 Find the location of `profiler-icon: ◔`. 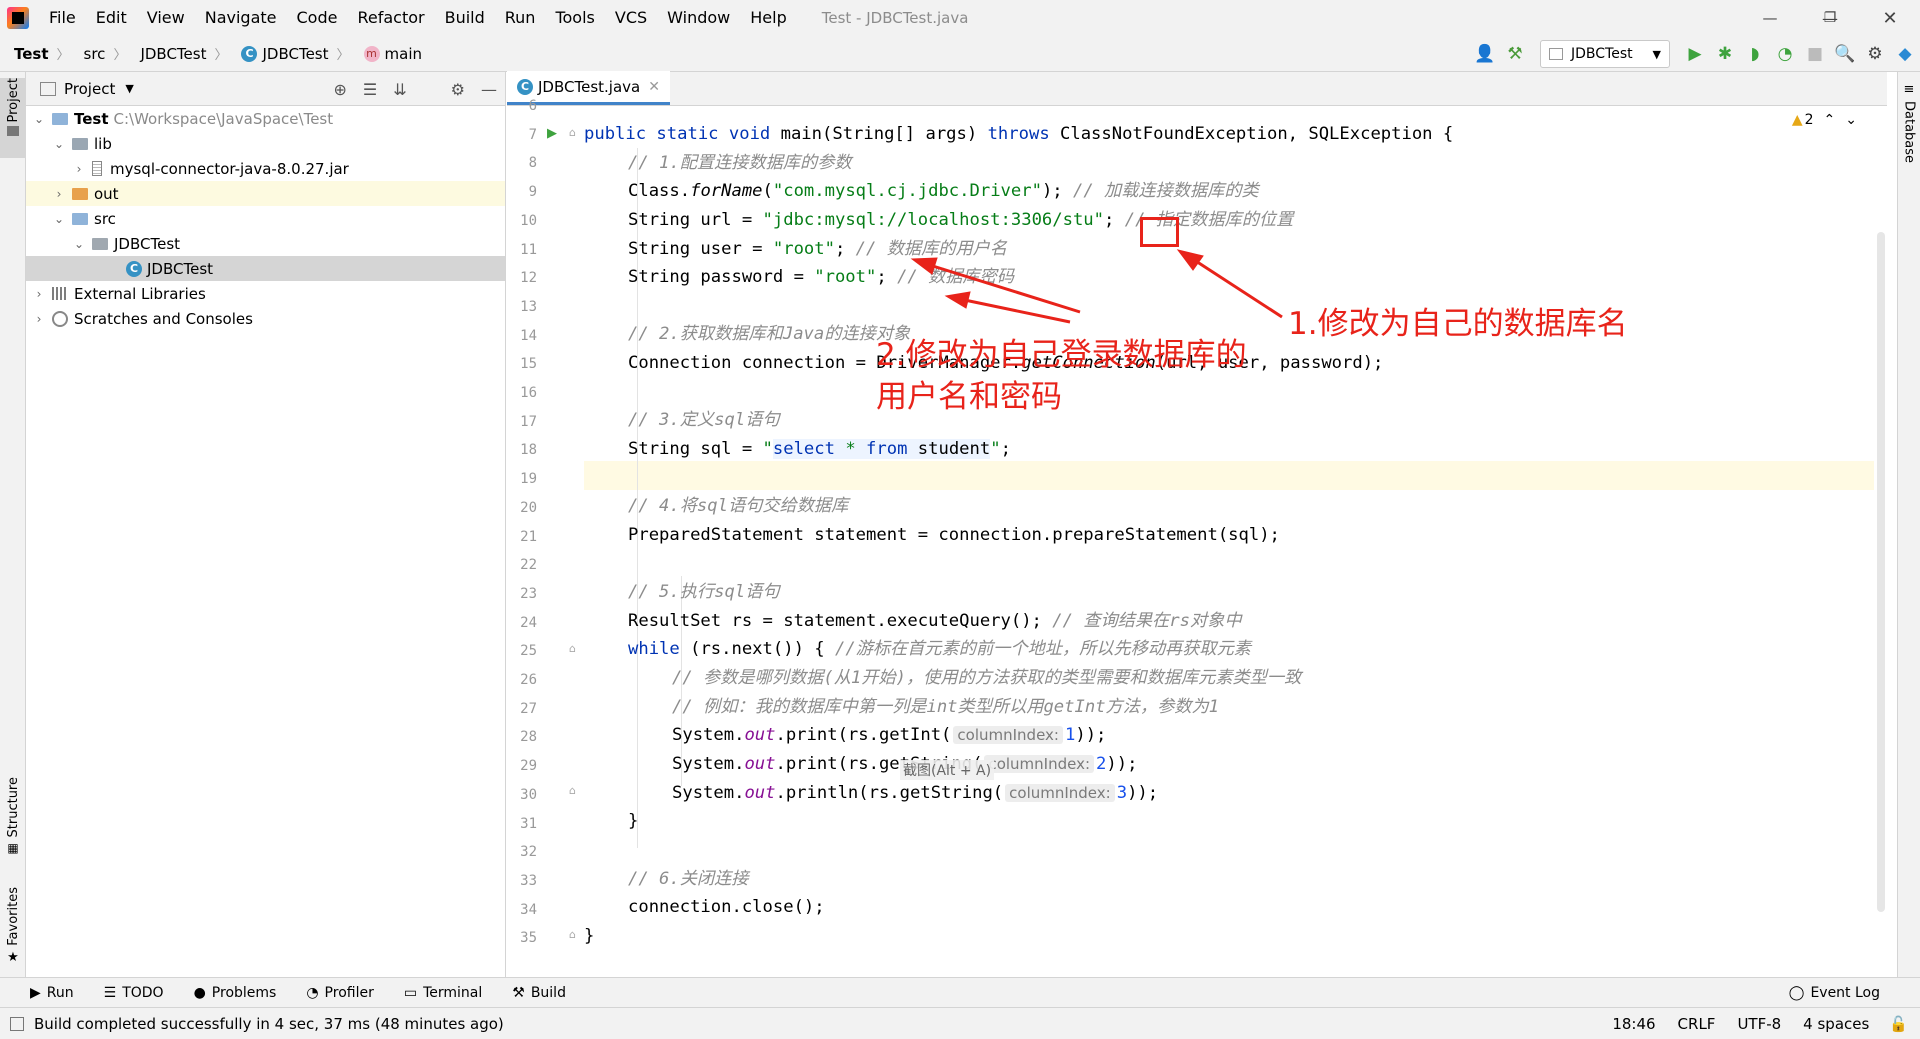

profiler-icon: ◔ is located at coordinates (312, 992).